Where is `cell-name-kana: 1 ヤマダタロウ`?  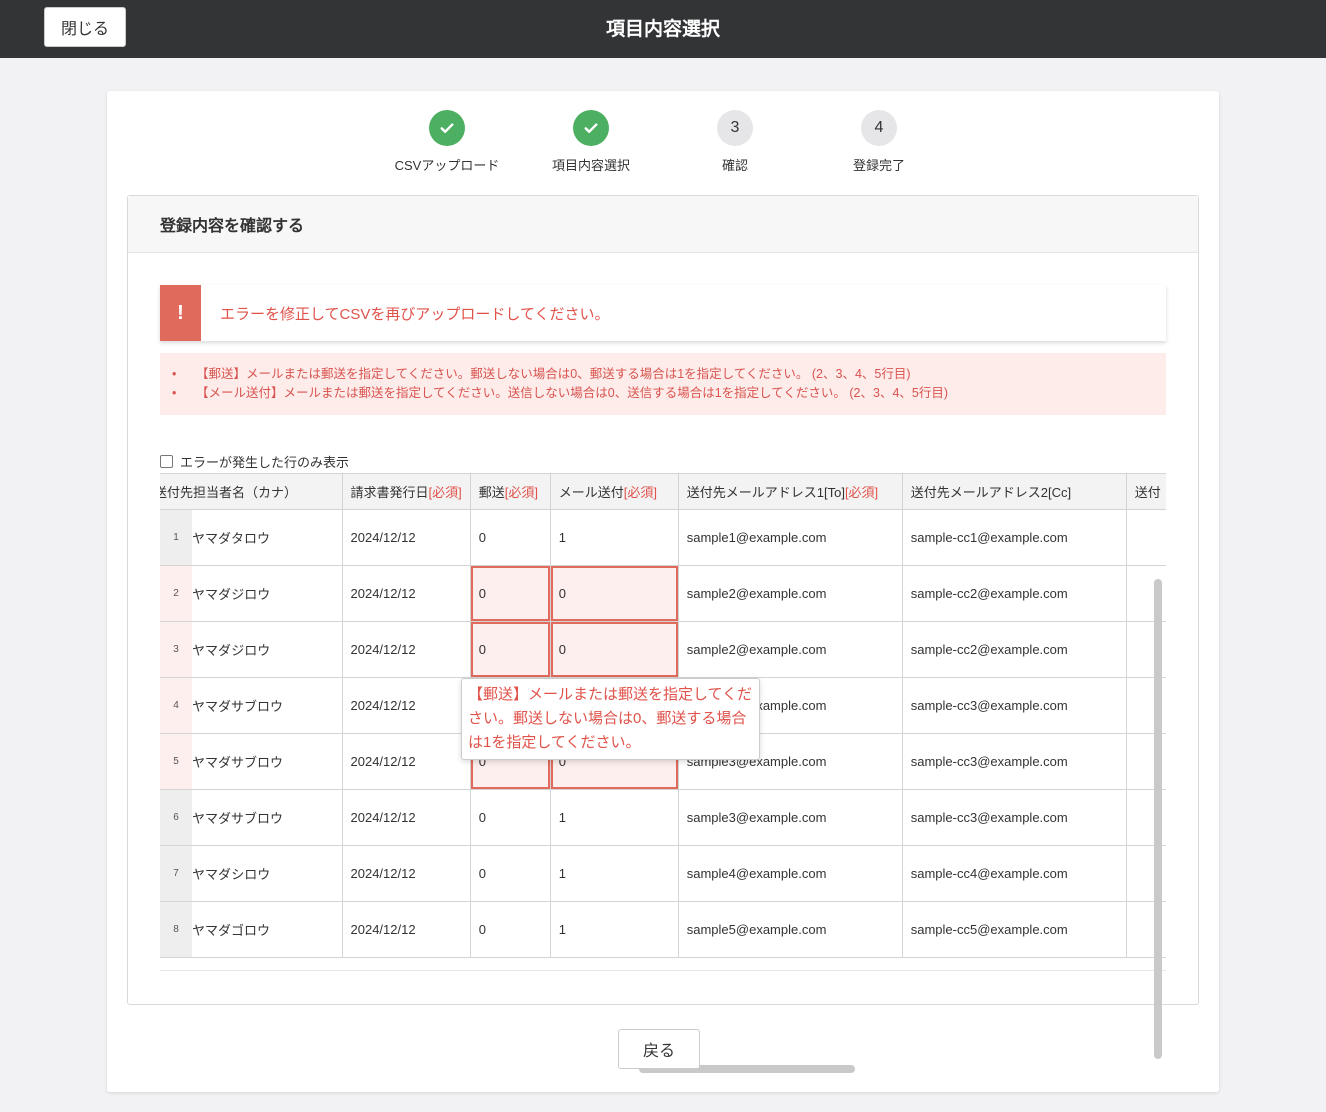
cell-name-kana: 1 ヤマダタロウ is located at coordinates (251, 537).